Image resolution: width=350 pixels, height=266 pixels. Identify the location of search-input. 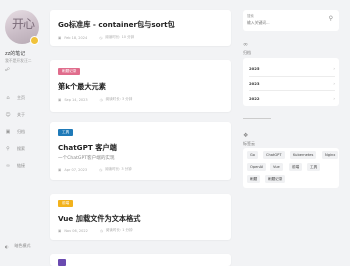
(287, 22).